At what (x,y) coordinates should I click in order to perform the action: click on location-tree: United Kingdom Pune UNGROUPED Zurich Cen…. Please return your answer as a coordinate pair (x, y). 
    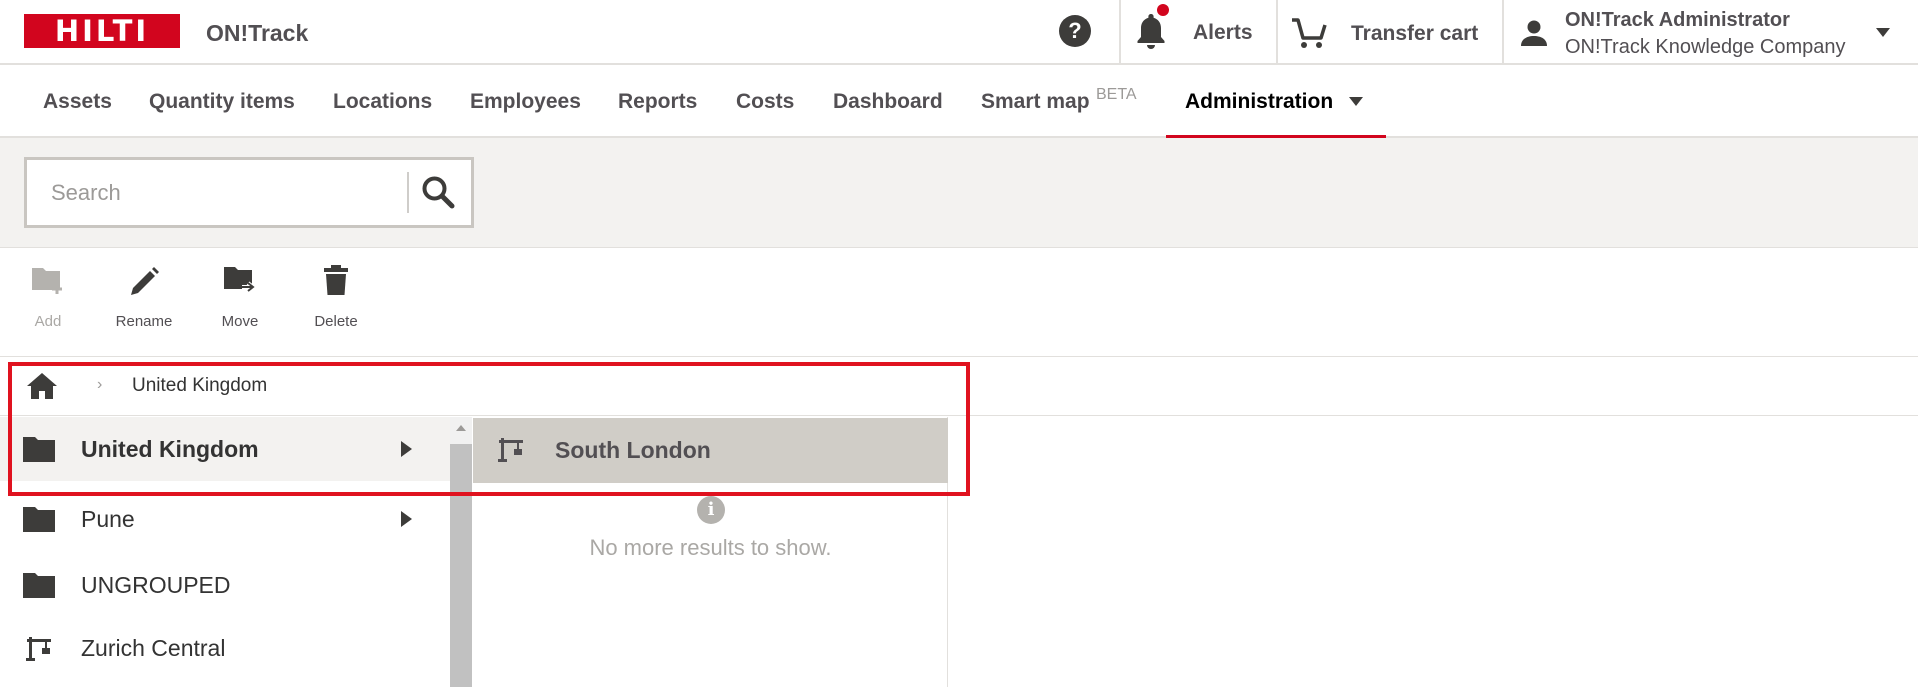
    Looking at the image, I should click on (225, 552).